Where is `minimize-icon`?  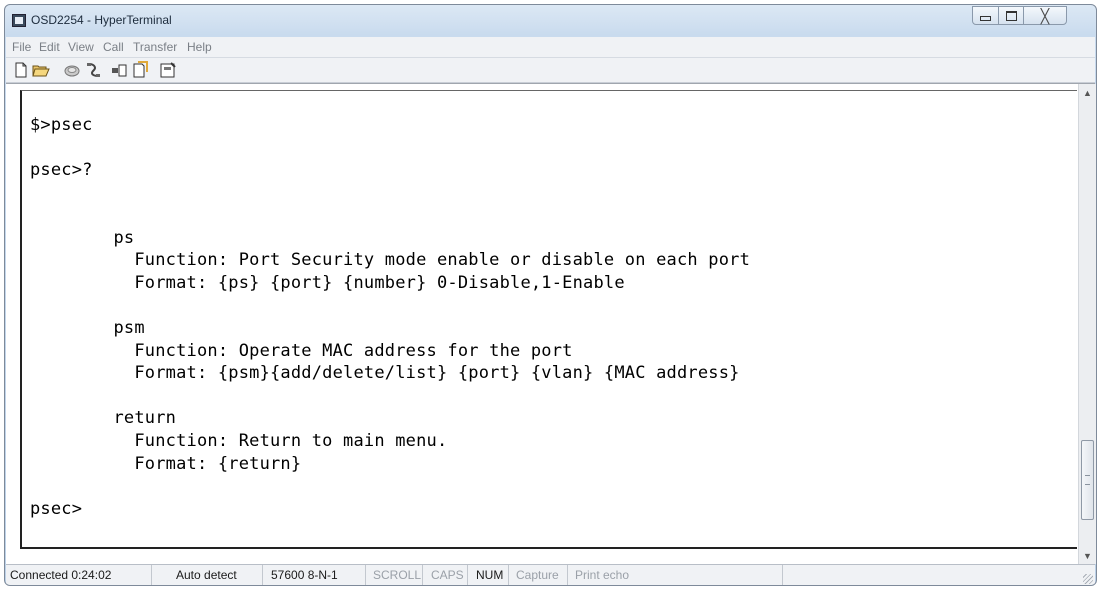
minimize-icon is located at coordinates (985, 18).